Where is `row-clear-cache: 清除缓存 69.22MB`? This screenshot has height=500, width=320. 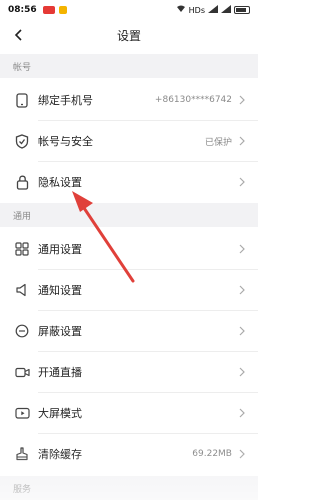
row-clear-cache: 清除缓存 69.22MB is located at coordinates (129, 454).